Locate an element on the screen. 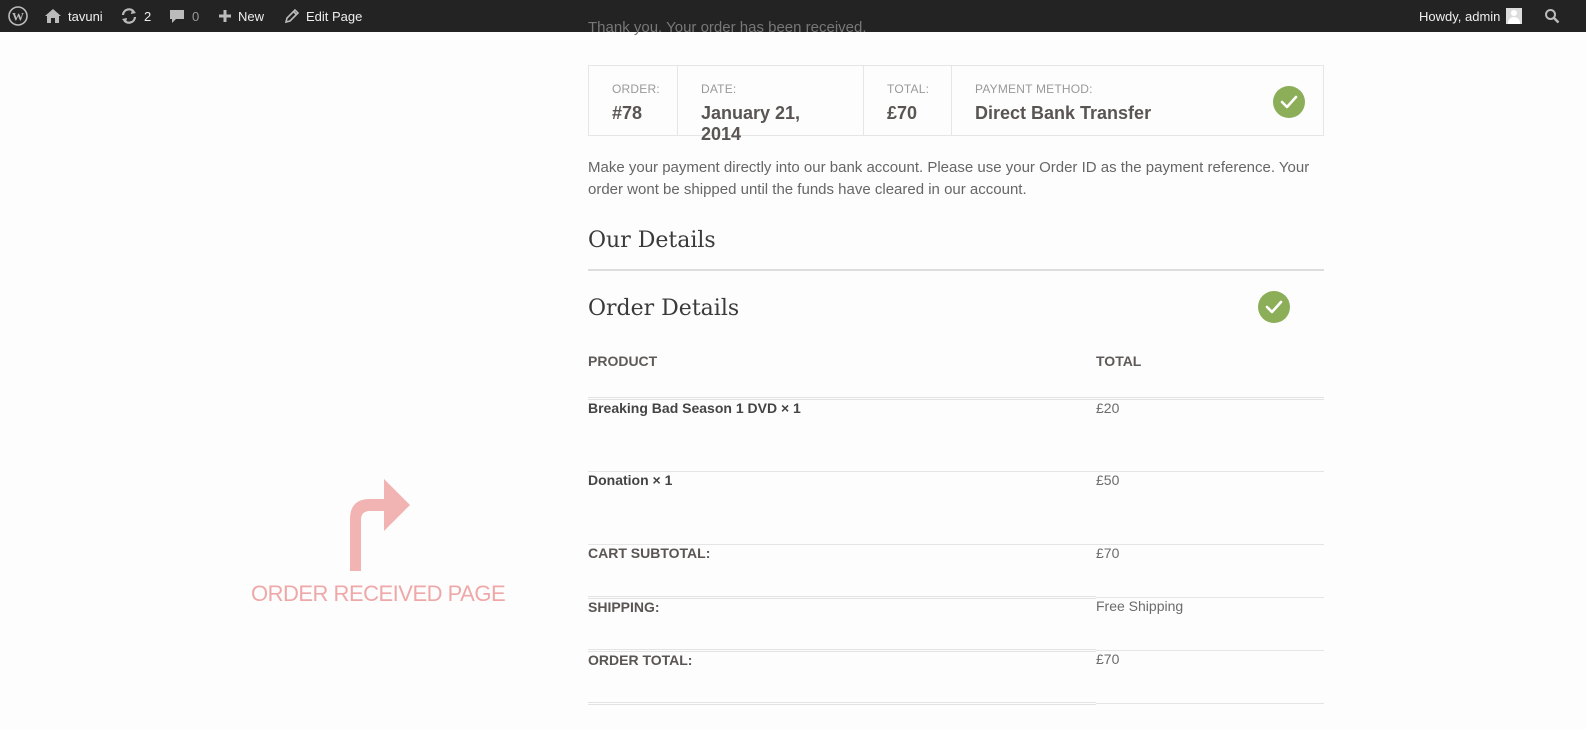 The image size is (1586, 729). order-date-label: DATE: is located at coordinates (719, 89).